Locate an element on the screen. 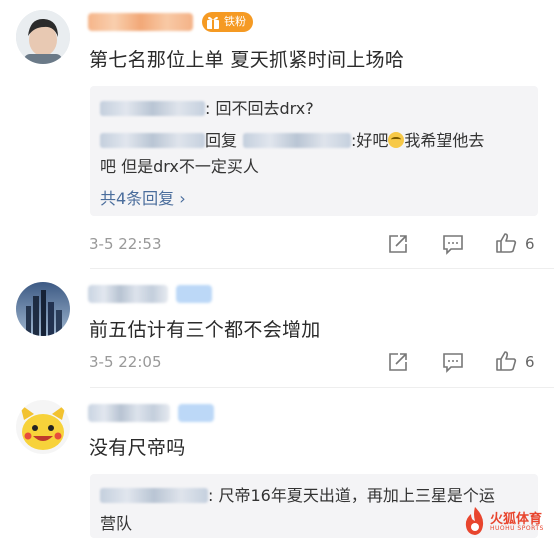 This screenshot has height=544, width=554. reply-target-blurred is located at coordinates (297, 140).